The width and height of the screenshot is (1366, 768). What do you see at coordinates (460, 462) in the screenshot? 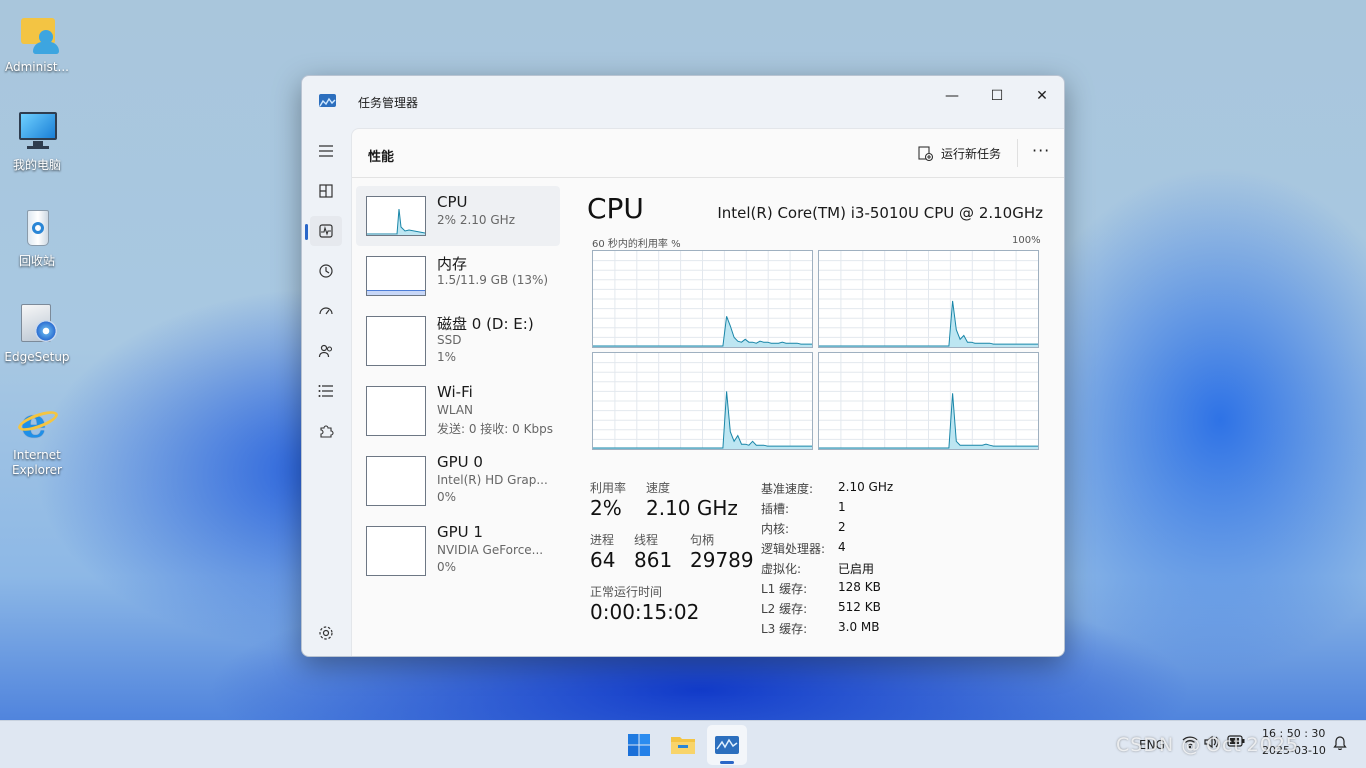
I see `device-name: GPU 0` at bounding box center [460, 462].